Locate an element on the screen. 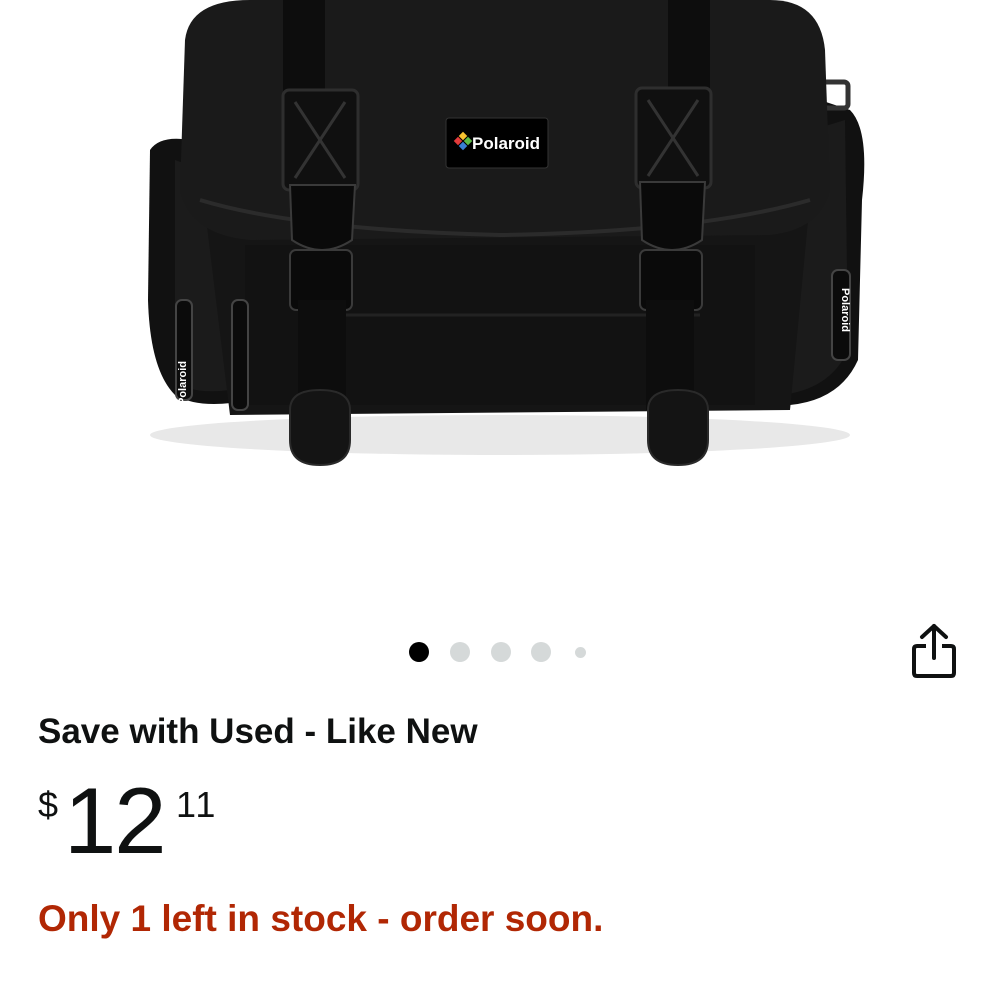 Image resolution: width=1000 pixels, height=1000 pixels. brand-label: Polaroid is located at coordinates (506, 143).